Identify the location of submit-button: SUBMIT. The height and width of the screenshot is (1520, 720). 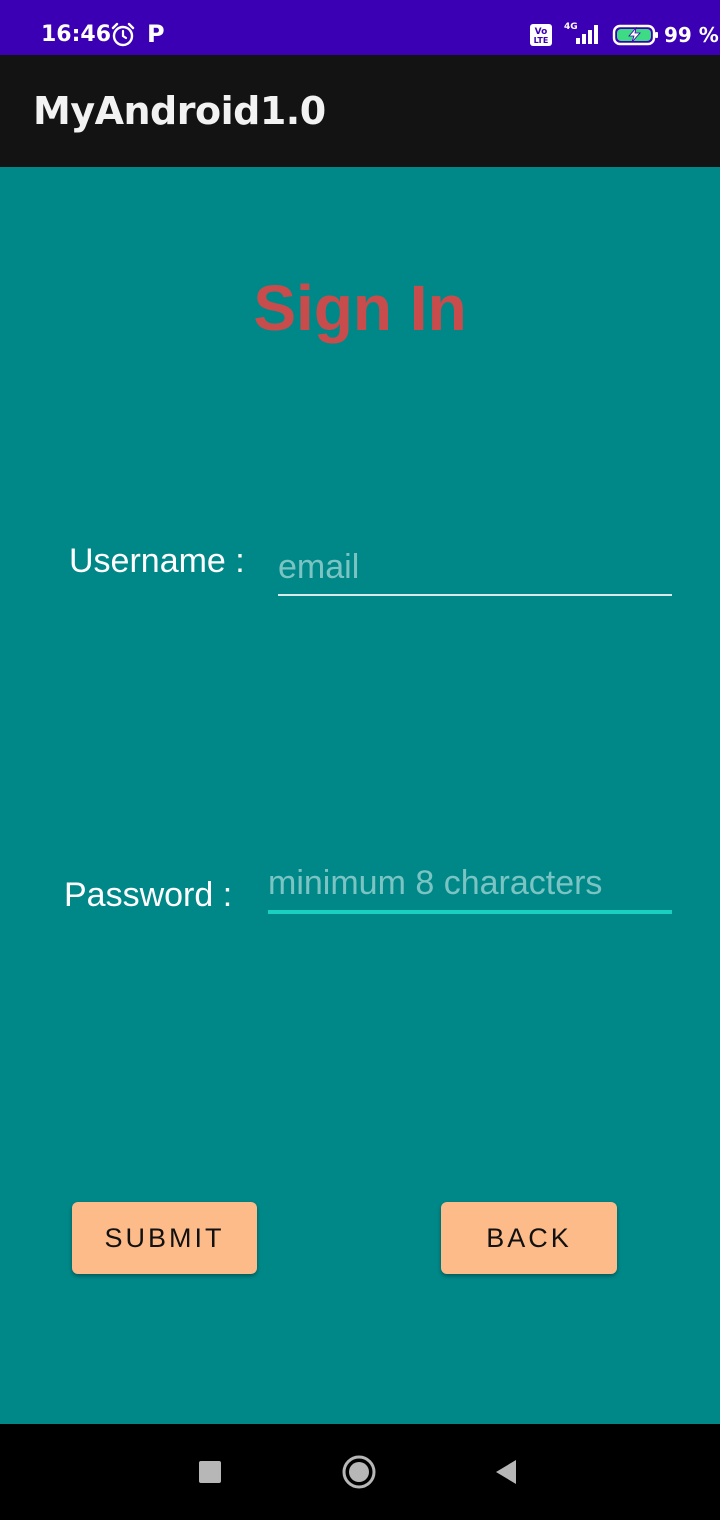
(164, 1238).